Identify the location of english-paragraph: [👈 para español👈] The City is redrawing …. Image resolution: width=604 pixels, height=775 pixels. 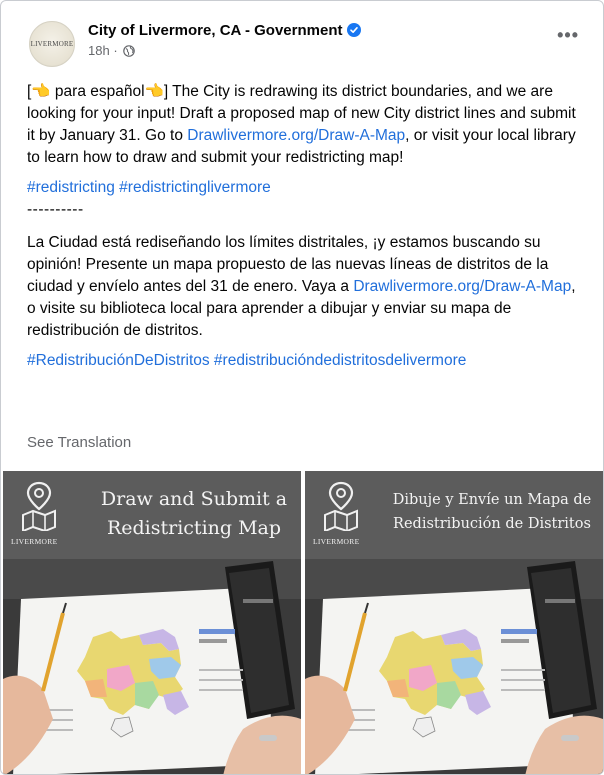
(307, 125).